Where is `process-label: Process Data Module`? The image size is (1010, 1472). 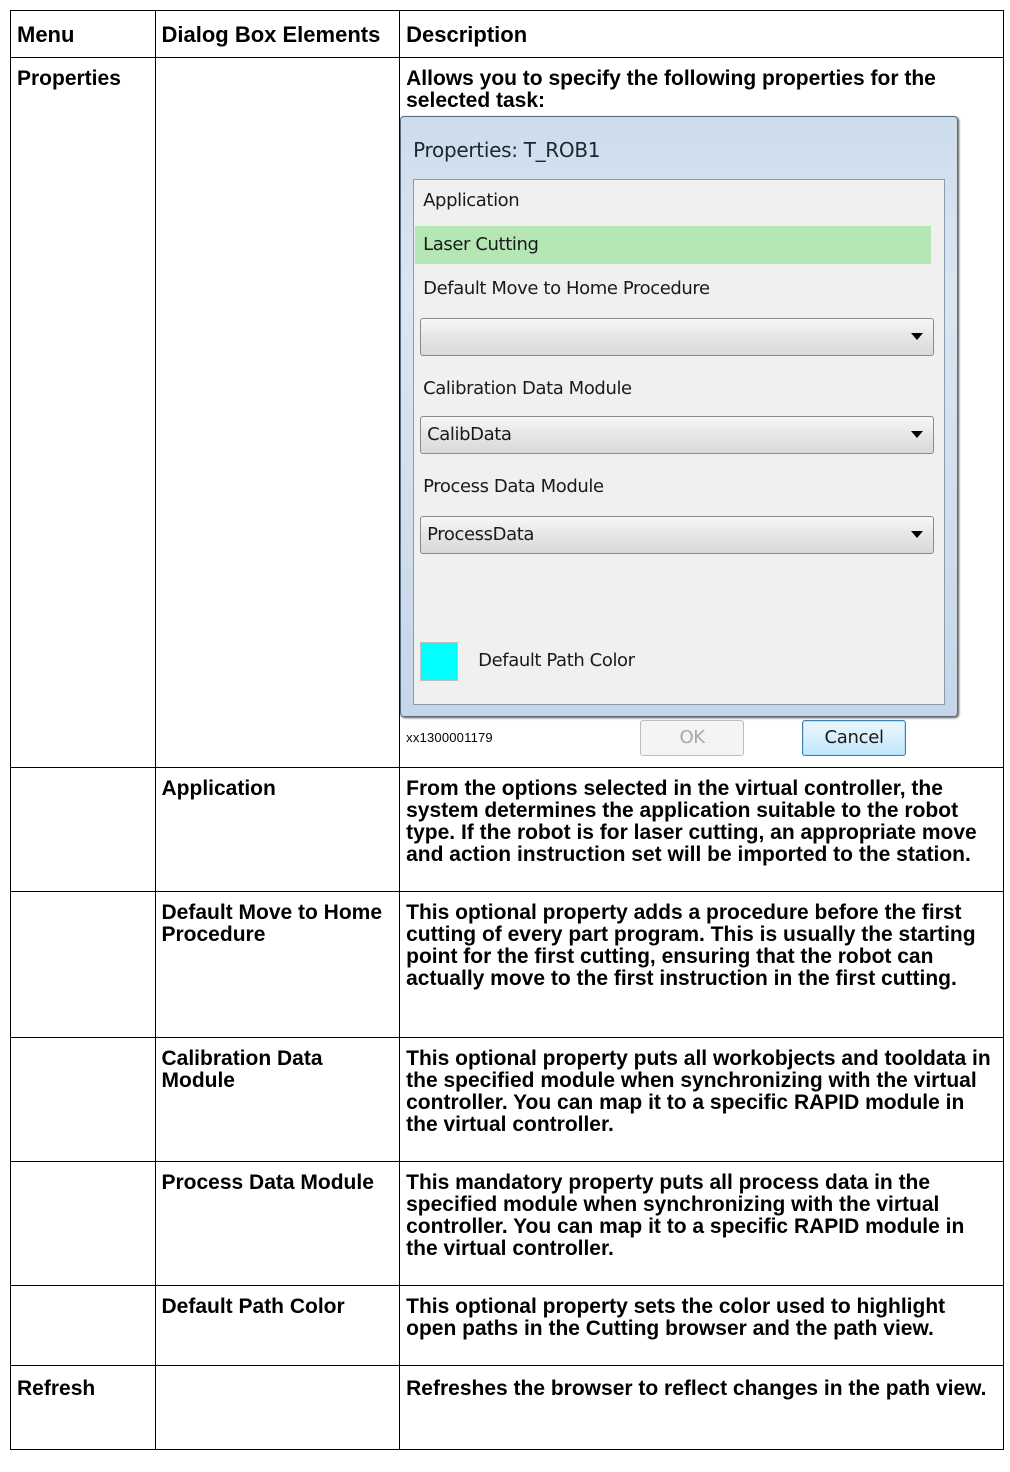 process-label: Process Data Module is located at coordinates (513, 486).